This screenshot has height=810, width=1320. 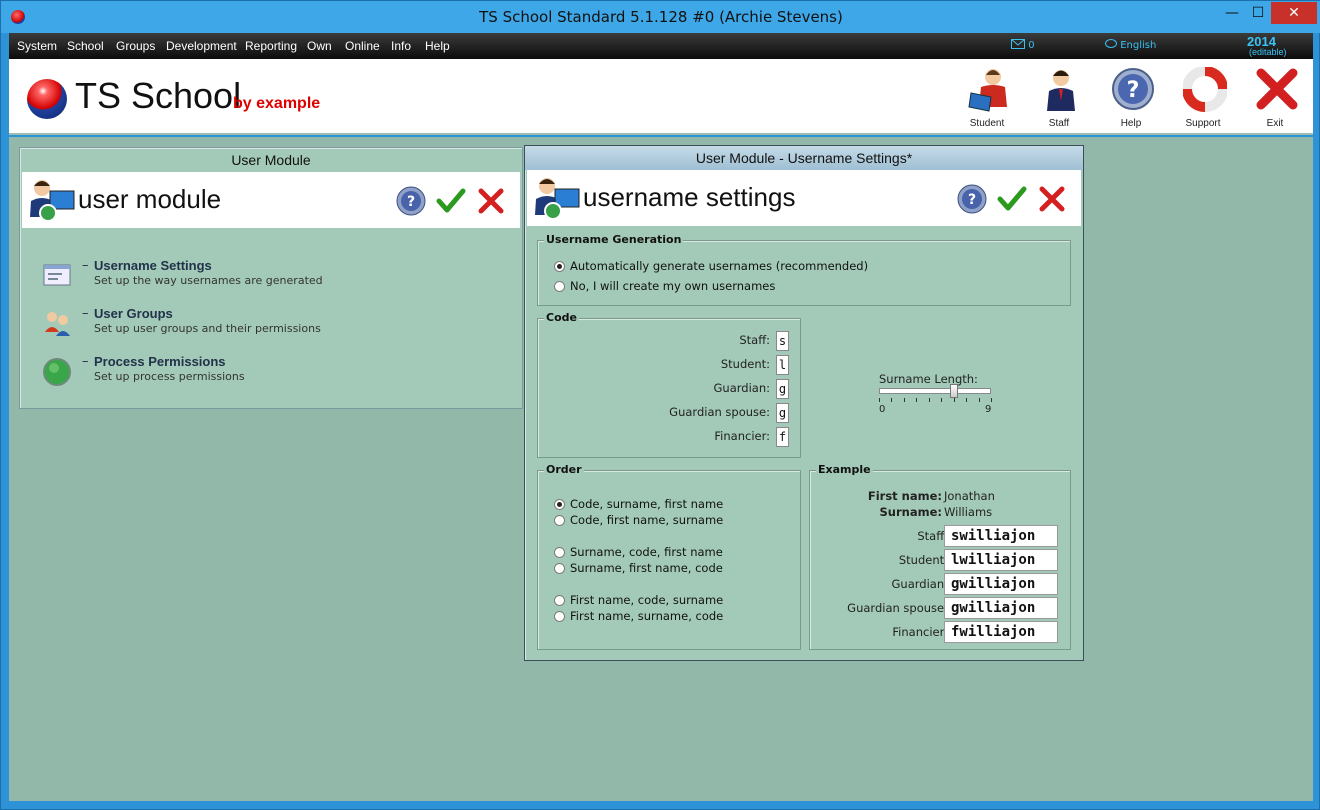 What do you see at coordinates (754, 340) in the screenshot?
I see `code-label-staff: Staff:` at bounding box center [754, 340].